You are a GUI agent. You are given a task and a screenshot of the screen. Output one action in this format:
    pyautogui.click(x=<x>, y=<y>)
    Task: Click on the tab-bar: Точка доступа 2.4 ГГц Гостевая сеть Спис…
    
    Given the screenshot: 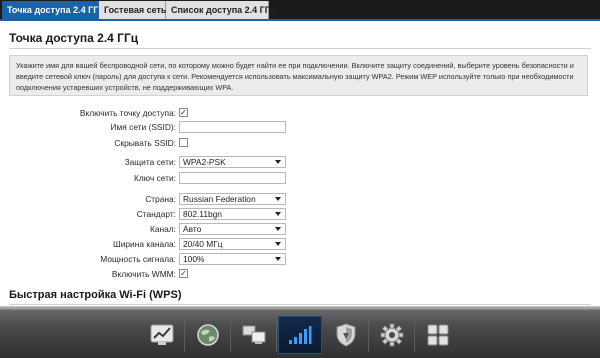 What is the action you would take?
    pyautogui.click(x=300, y=9)
    